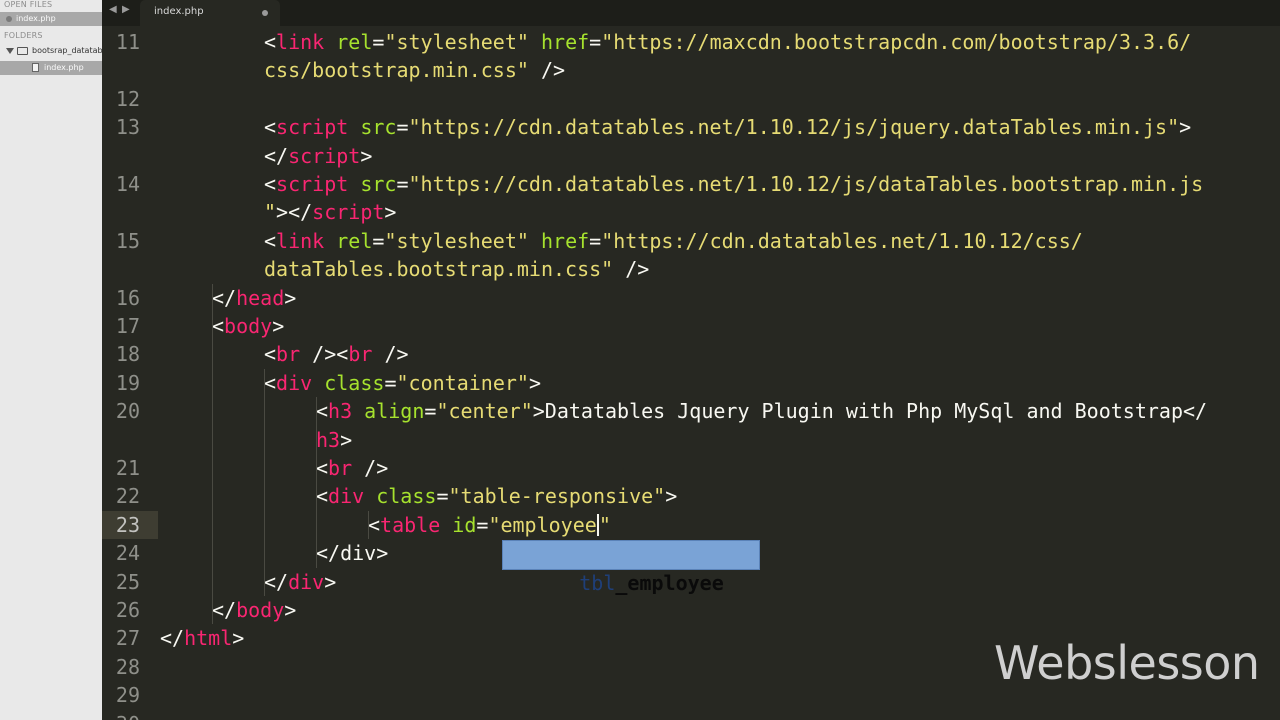 This screenshot has height=720, width=1280. Describe the element at coordinates (35, 67) in the screenshot. I see `file-icon` at that location.